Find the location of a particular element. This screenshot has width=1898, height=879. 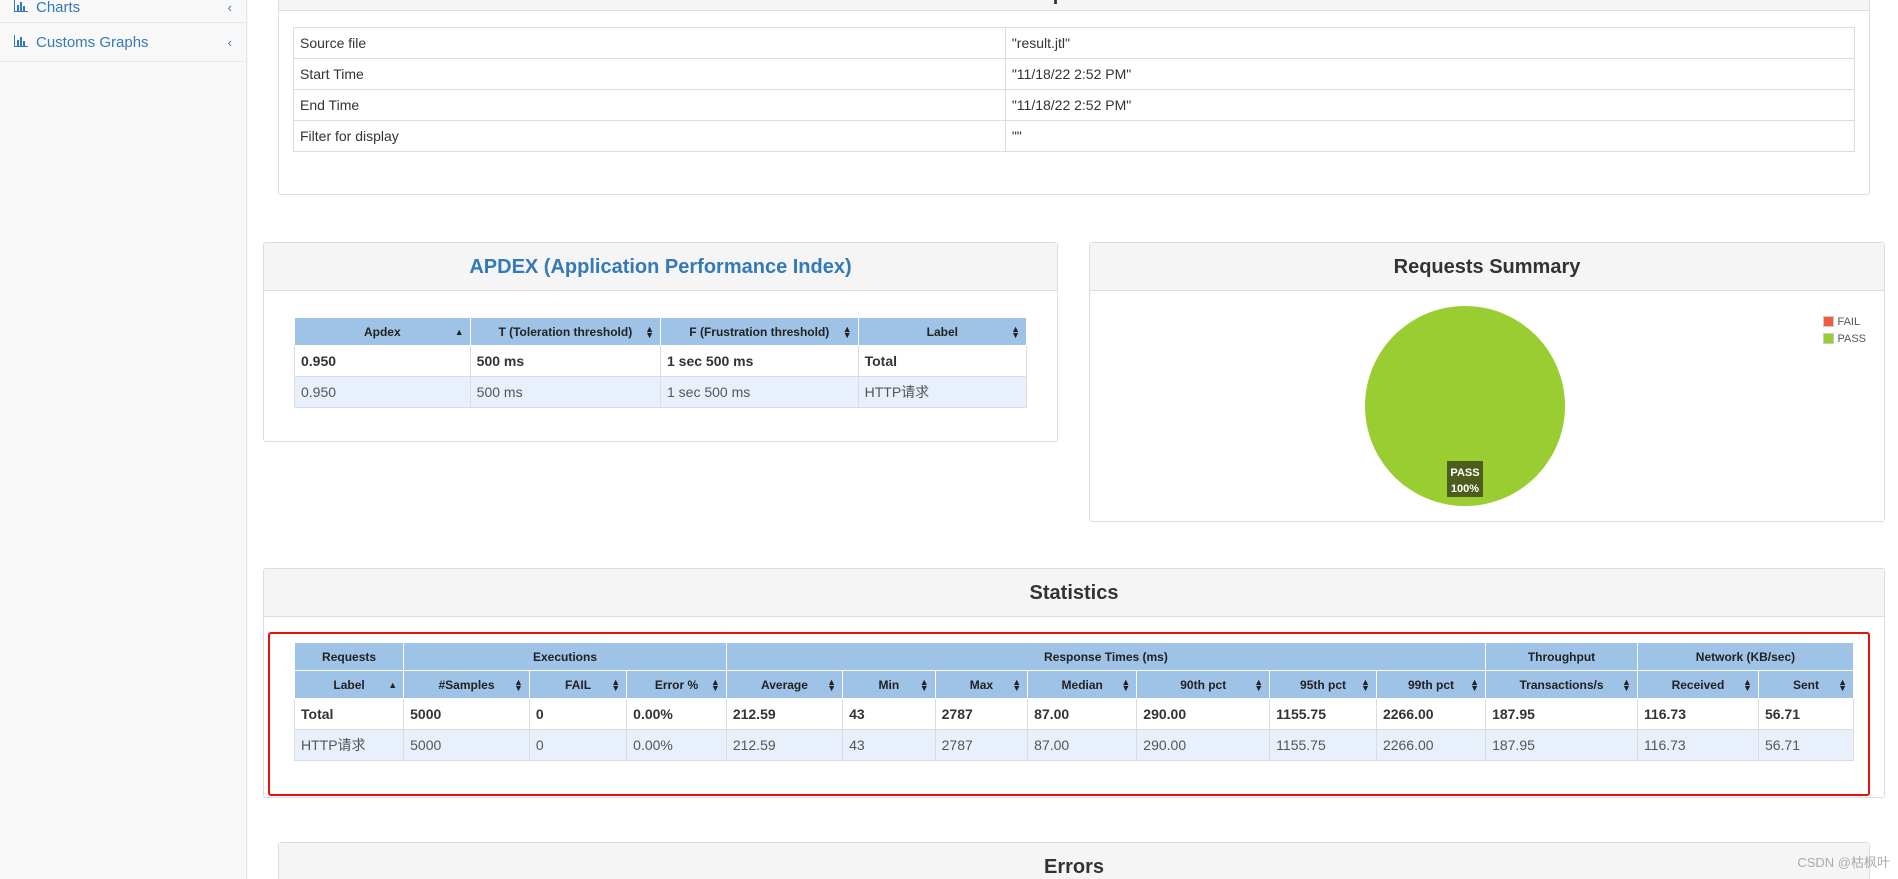

column-label: Label is located at coordinates (349, 684).